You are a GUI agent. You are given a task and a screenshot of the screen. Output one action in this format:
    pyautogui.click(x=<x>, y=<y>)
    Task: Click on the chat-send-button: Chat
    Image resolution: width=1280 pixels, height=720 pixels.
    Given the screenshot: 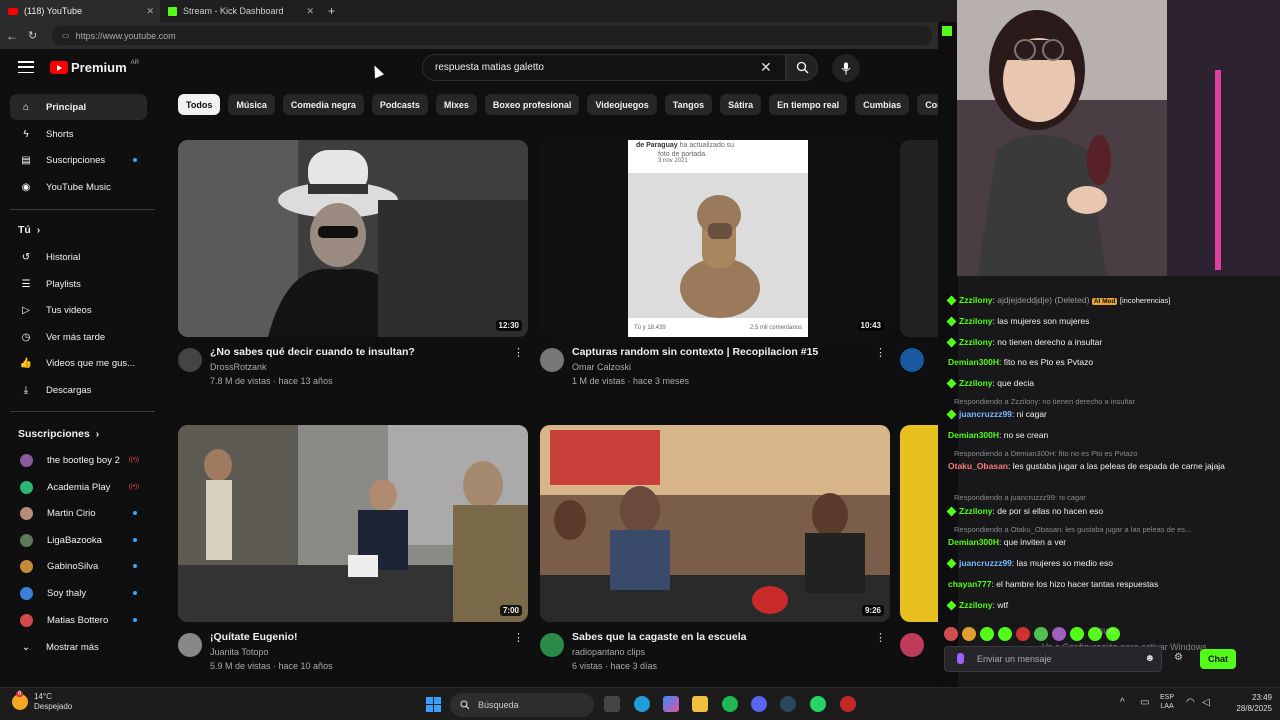 What is the action you would take?
    pyautogui.click(x=1218, y=659)
    